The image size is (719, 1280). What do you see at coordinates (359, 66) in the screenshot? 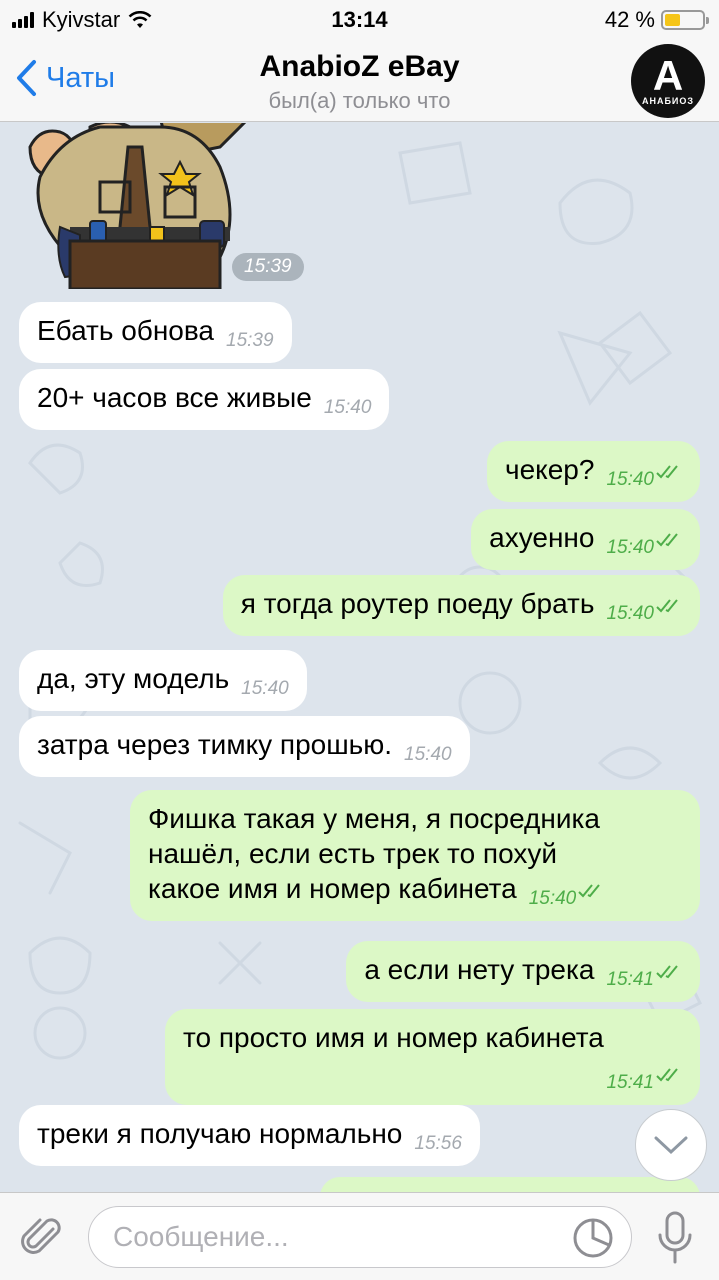
I see `chat-title: AnabioZ eBay` at bounding box center [359, 66].